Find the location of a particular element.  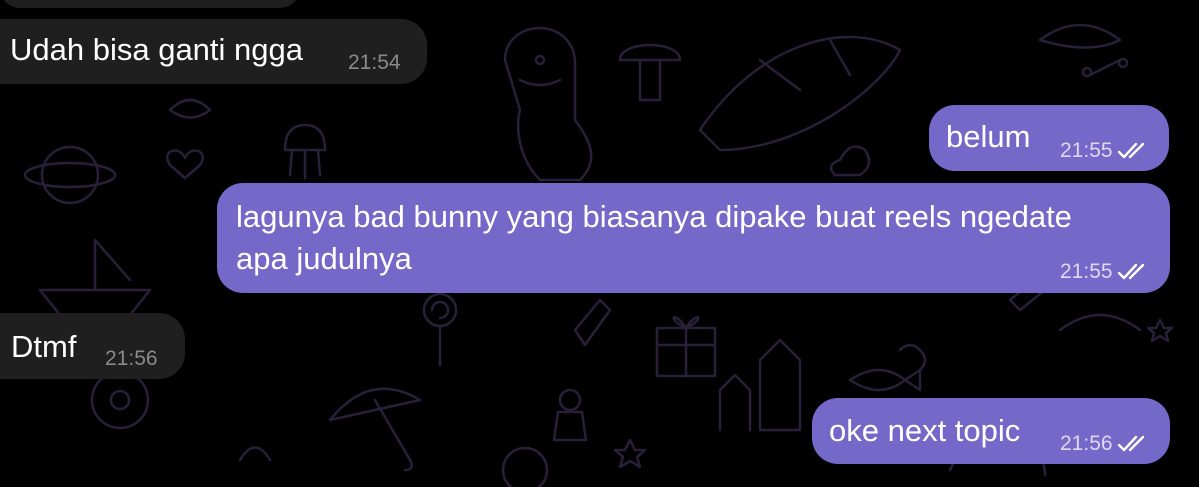

incoming-message-bubble: Dtmf 21:56 is located at coordinates (92, 346).